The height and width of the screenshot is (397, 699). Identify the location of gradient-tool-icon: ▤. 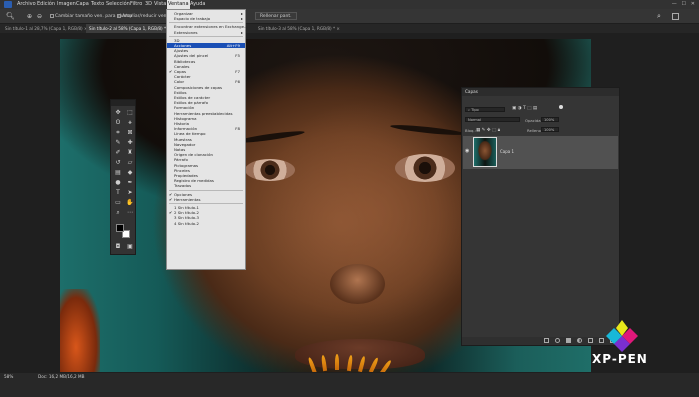
(118, 173).